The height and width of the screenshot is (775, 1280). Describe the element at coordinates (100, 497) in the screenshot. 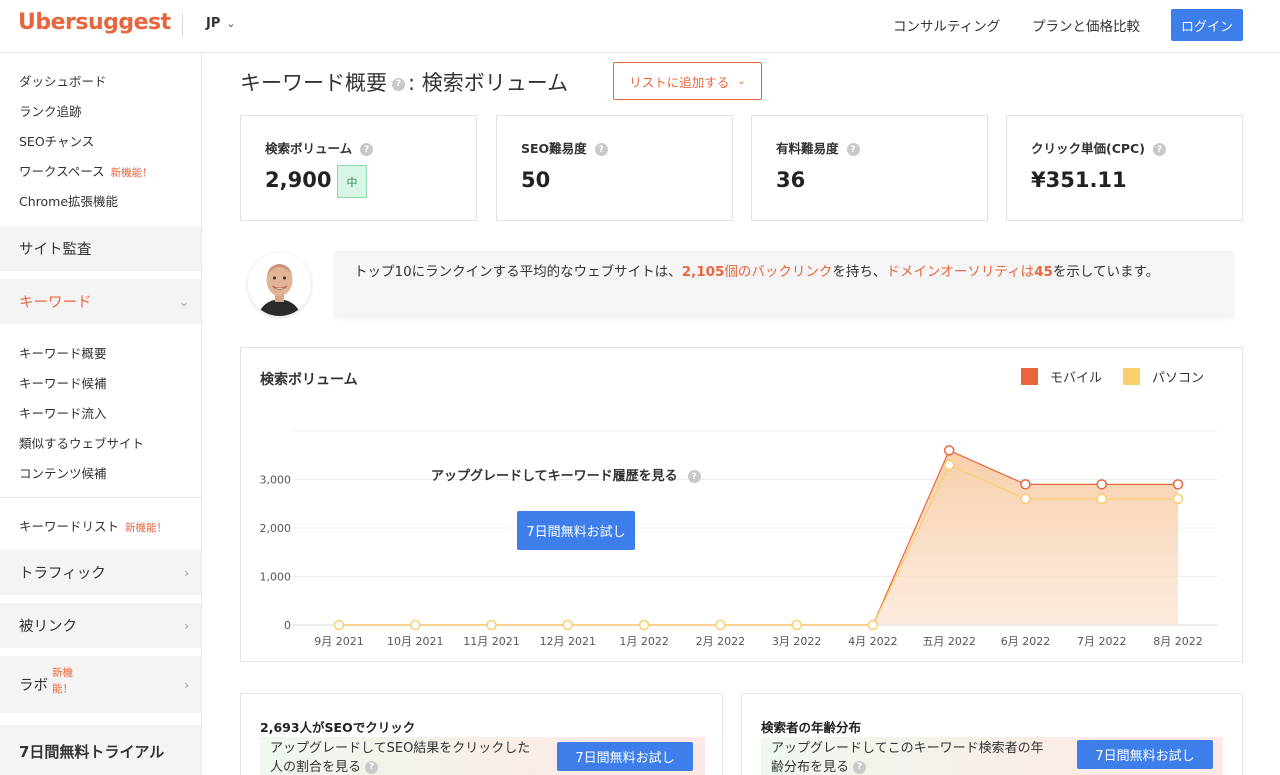

I see `sidebar-divider` at that location.